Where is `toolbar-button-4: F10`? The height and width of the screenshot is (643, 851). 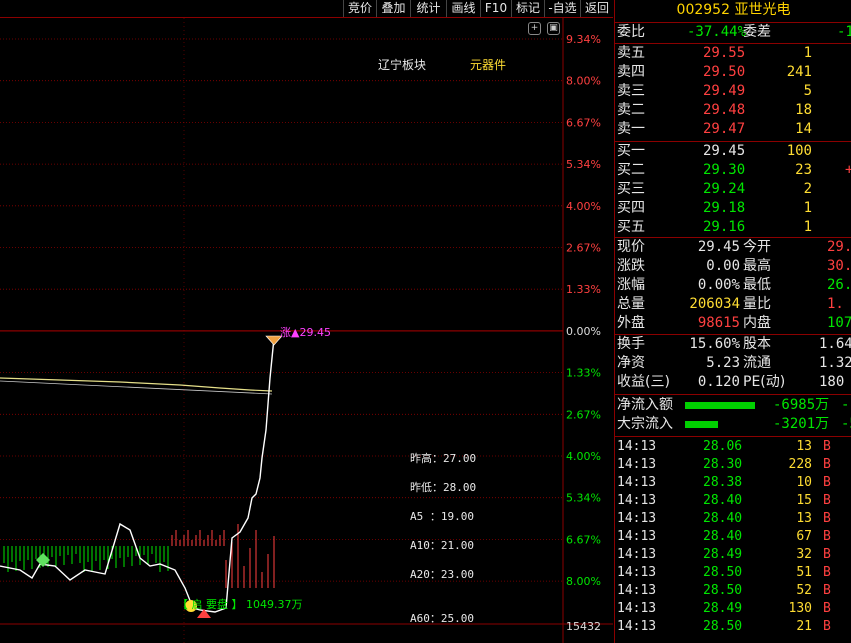
toolbar-button-4: F10 is located at coordinates (495, 8).